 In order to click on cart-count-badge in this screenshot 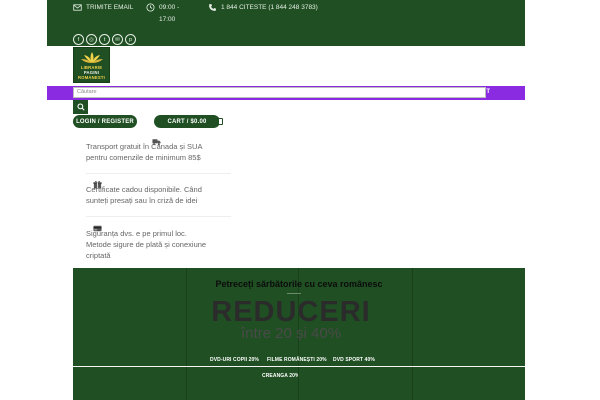, I will do `click(220, 121)`.